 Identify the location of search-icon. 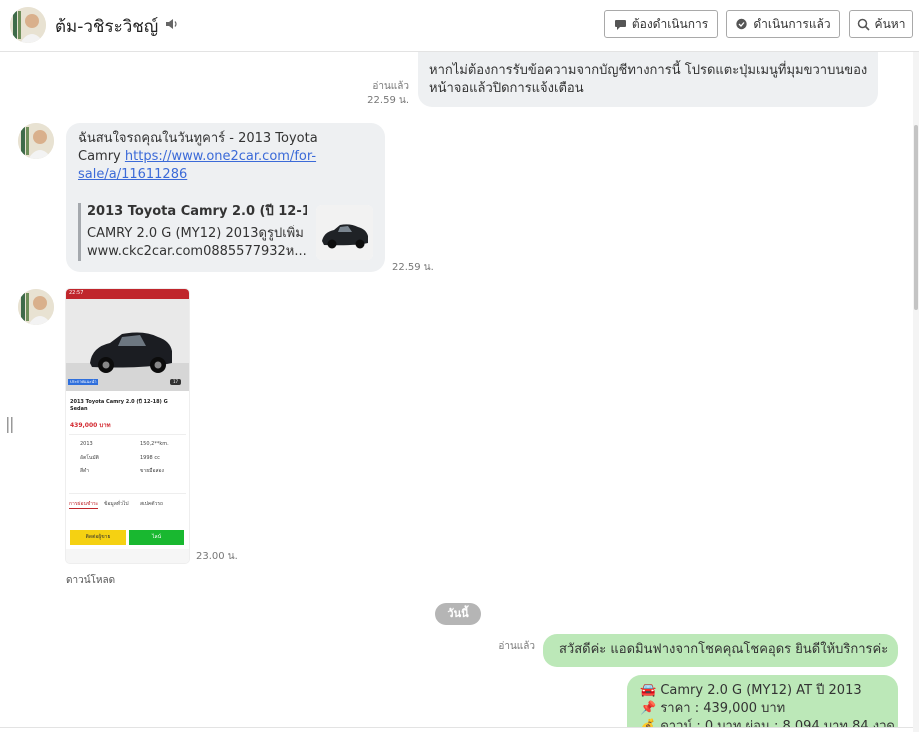
(863, 24).